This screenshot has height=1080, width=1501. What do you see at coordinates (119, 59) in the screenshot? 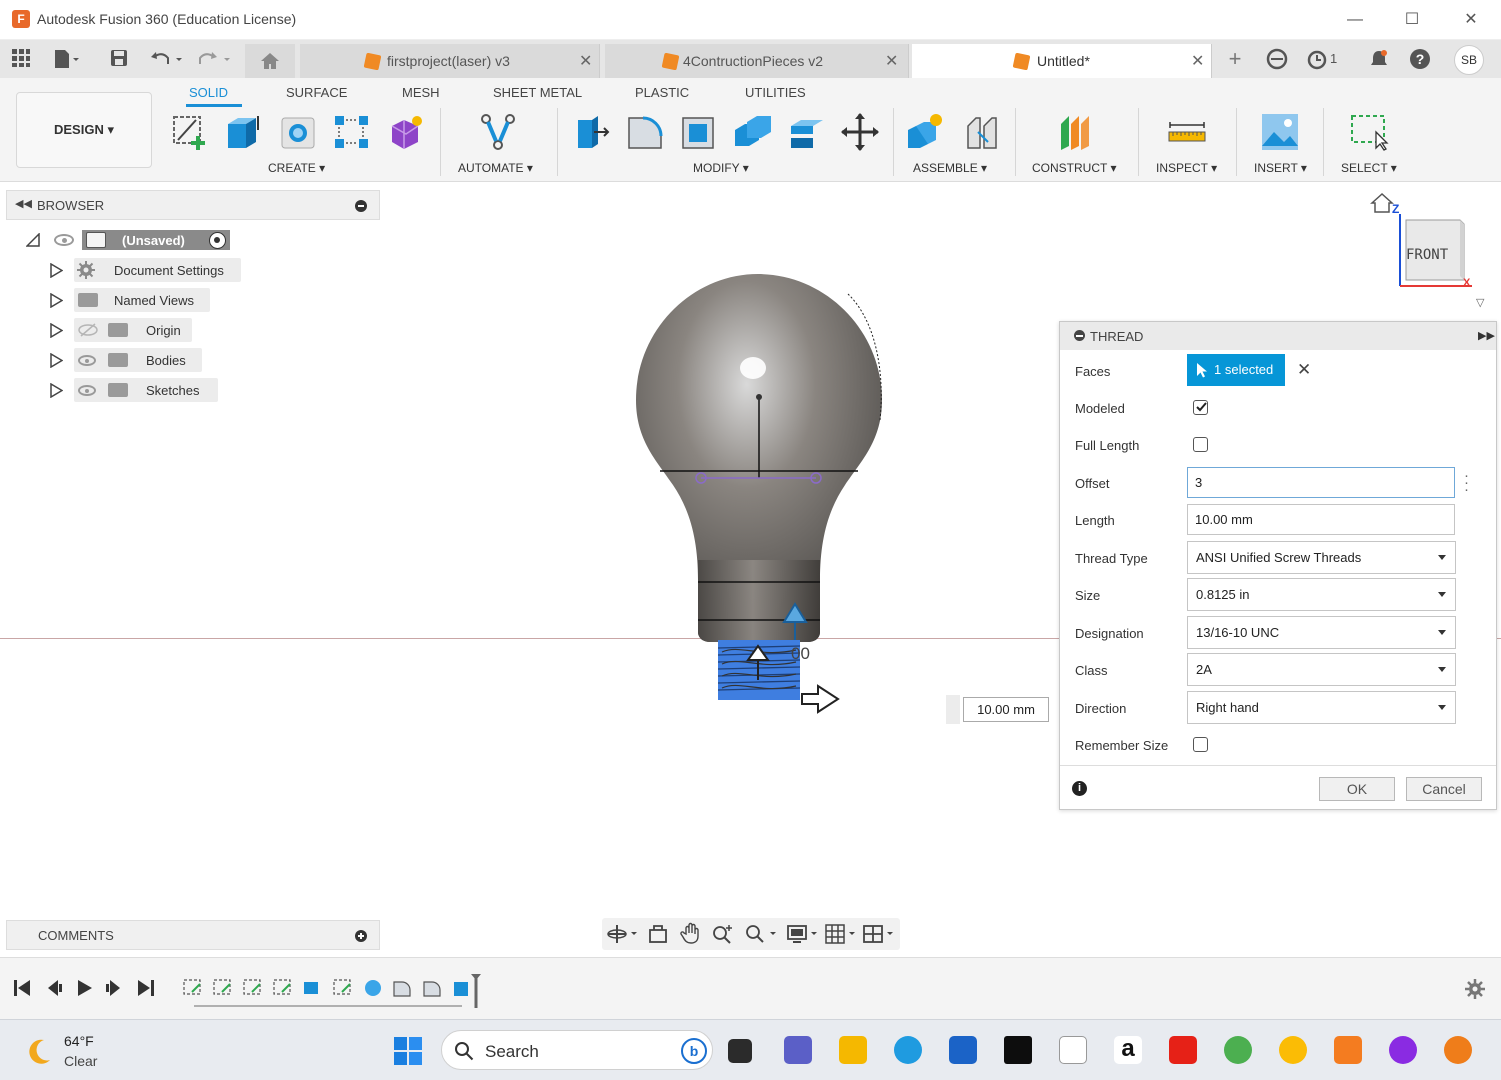
I see `save-icon` at bounding box center [119, 59].